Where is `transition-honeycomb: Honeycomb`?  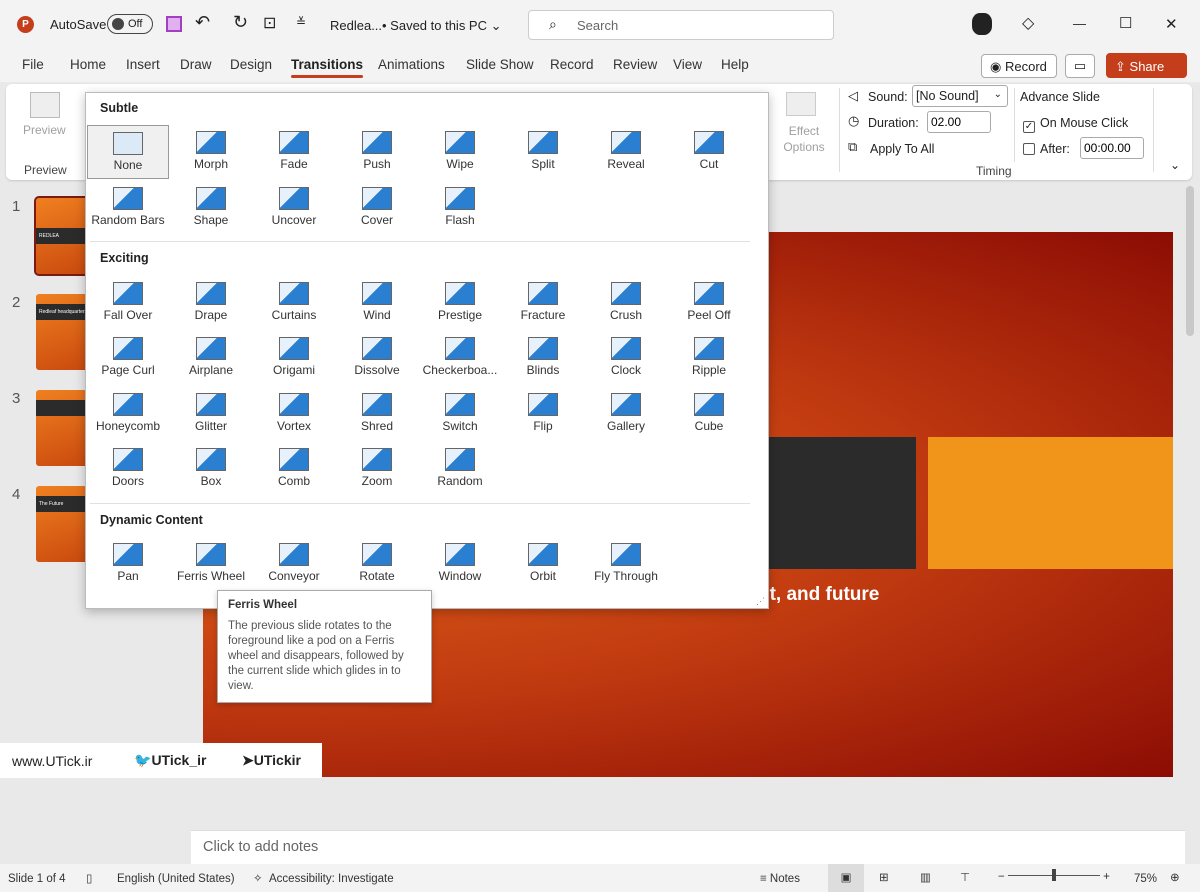 transition-honeycomb: Honeycomb is located at coordinates (128, 414).